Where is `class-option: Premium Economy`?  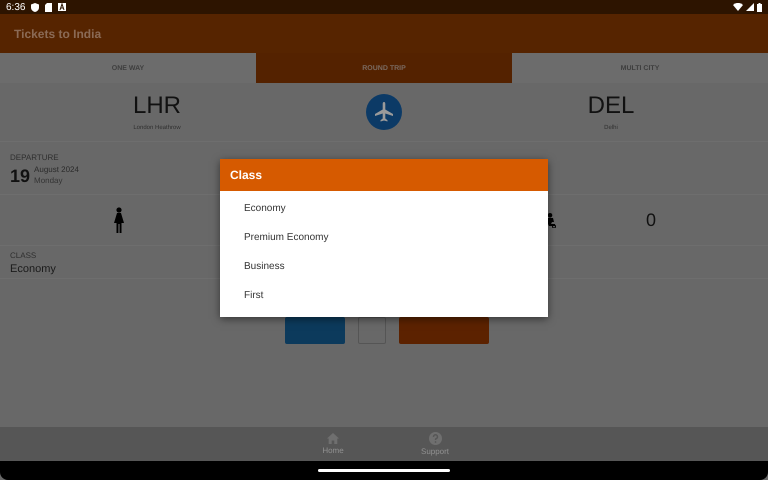 class-option: Premium Economy is located at coordinates (384, 237).